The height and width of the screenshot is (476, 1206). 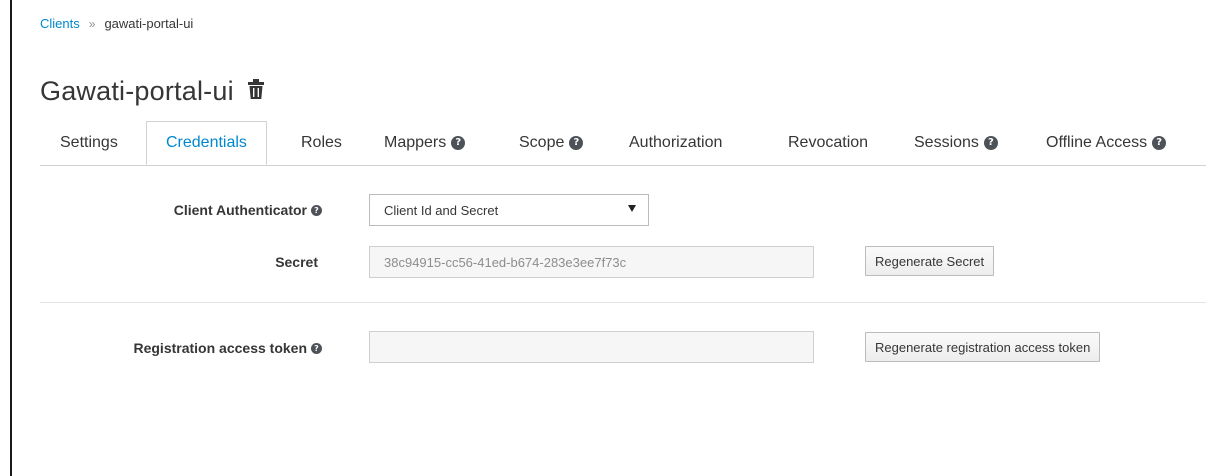 What do you see at coordinates (623, 302) in the screenshot?
I see `section-divider` at bounding box center [623, 302].